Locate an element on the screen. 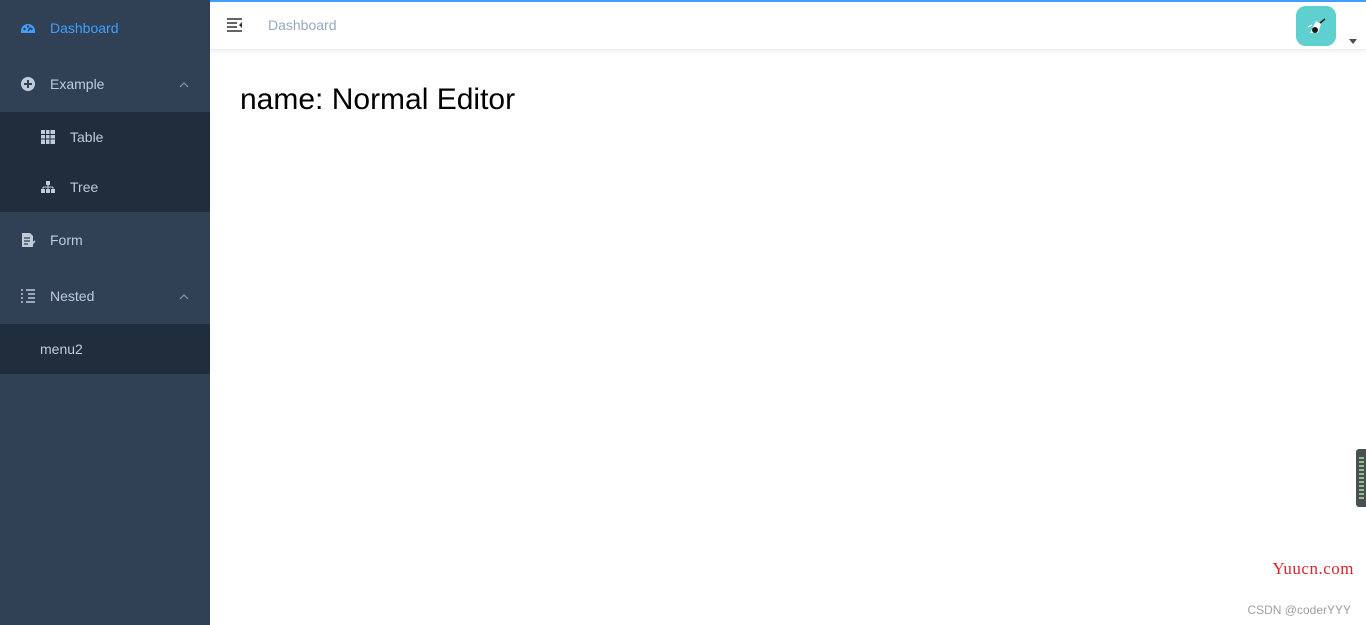  avatar-icon is located at coordinates (1316, 26).